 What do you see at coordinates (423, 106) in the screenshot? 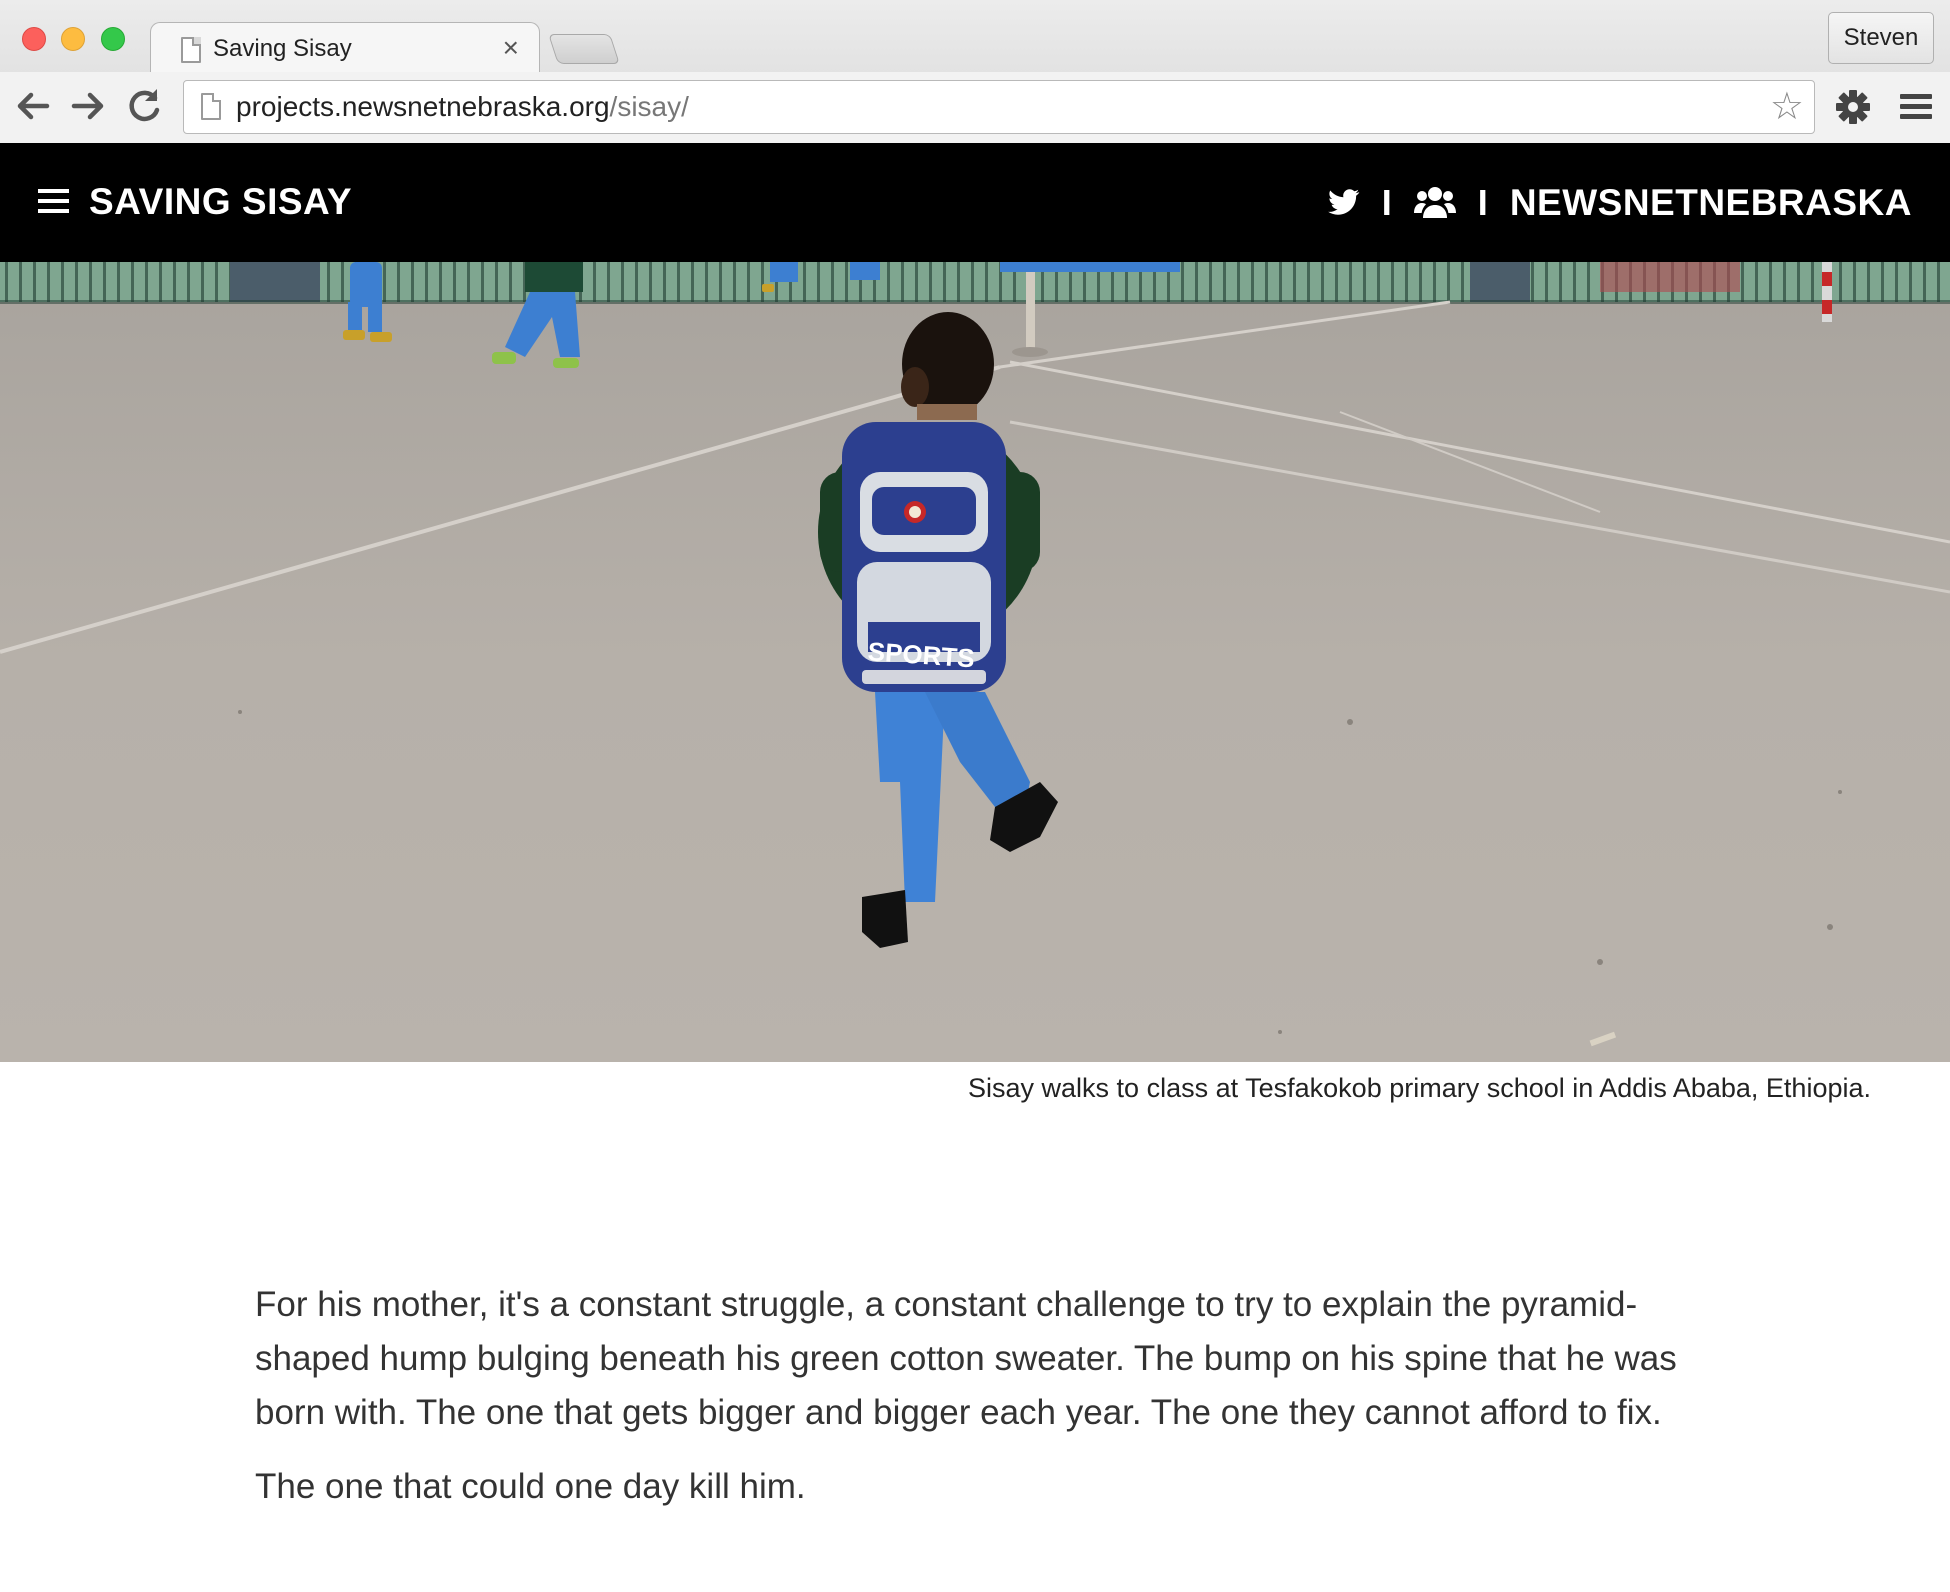
I see `url-host: projects.newsnetnebraska.org` at bounding box center [423, 106].